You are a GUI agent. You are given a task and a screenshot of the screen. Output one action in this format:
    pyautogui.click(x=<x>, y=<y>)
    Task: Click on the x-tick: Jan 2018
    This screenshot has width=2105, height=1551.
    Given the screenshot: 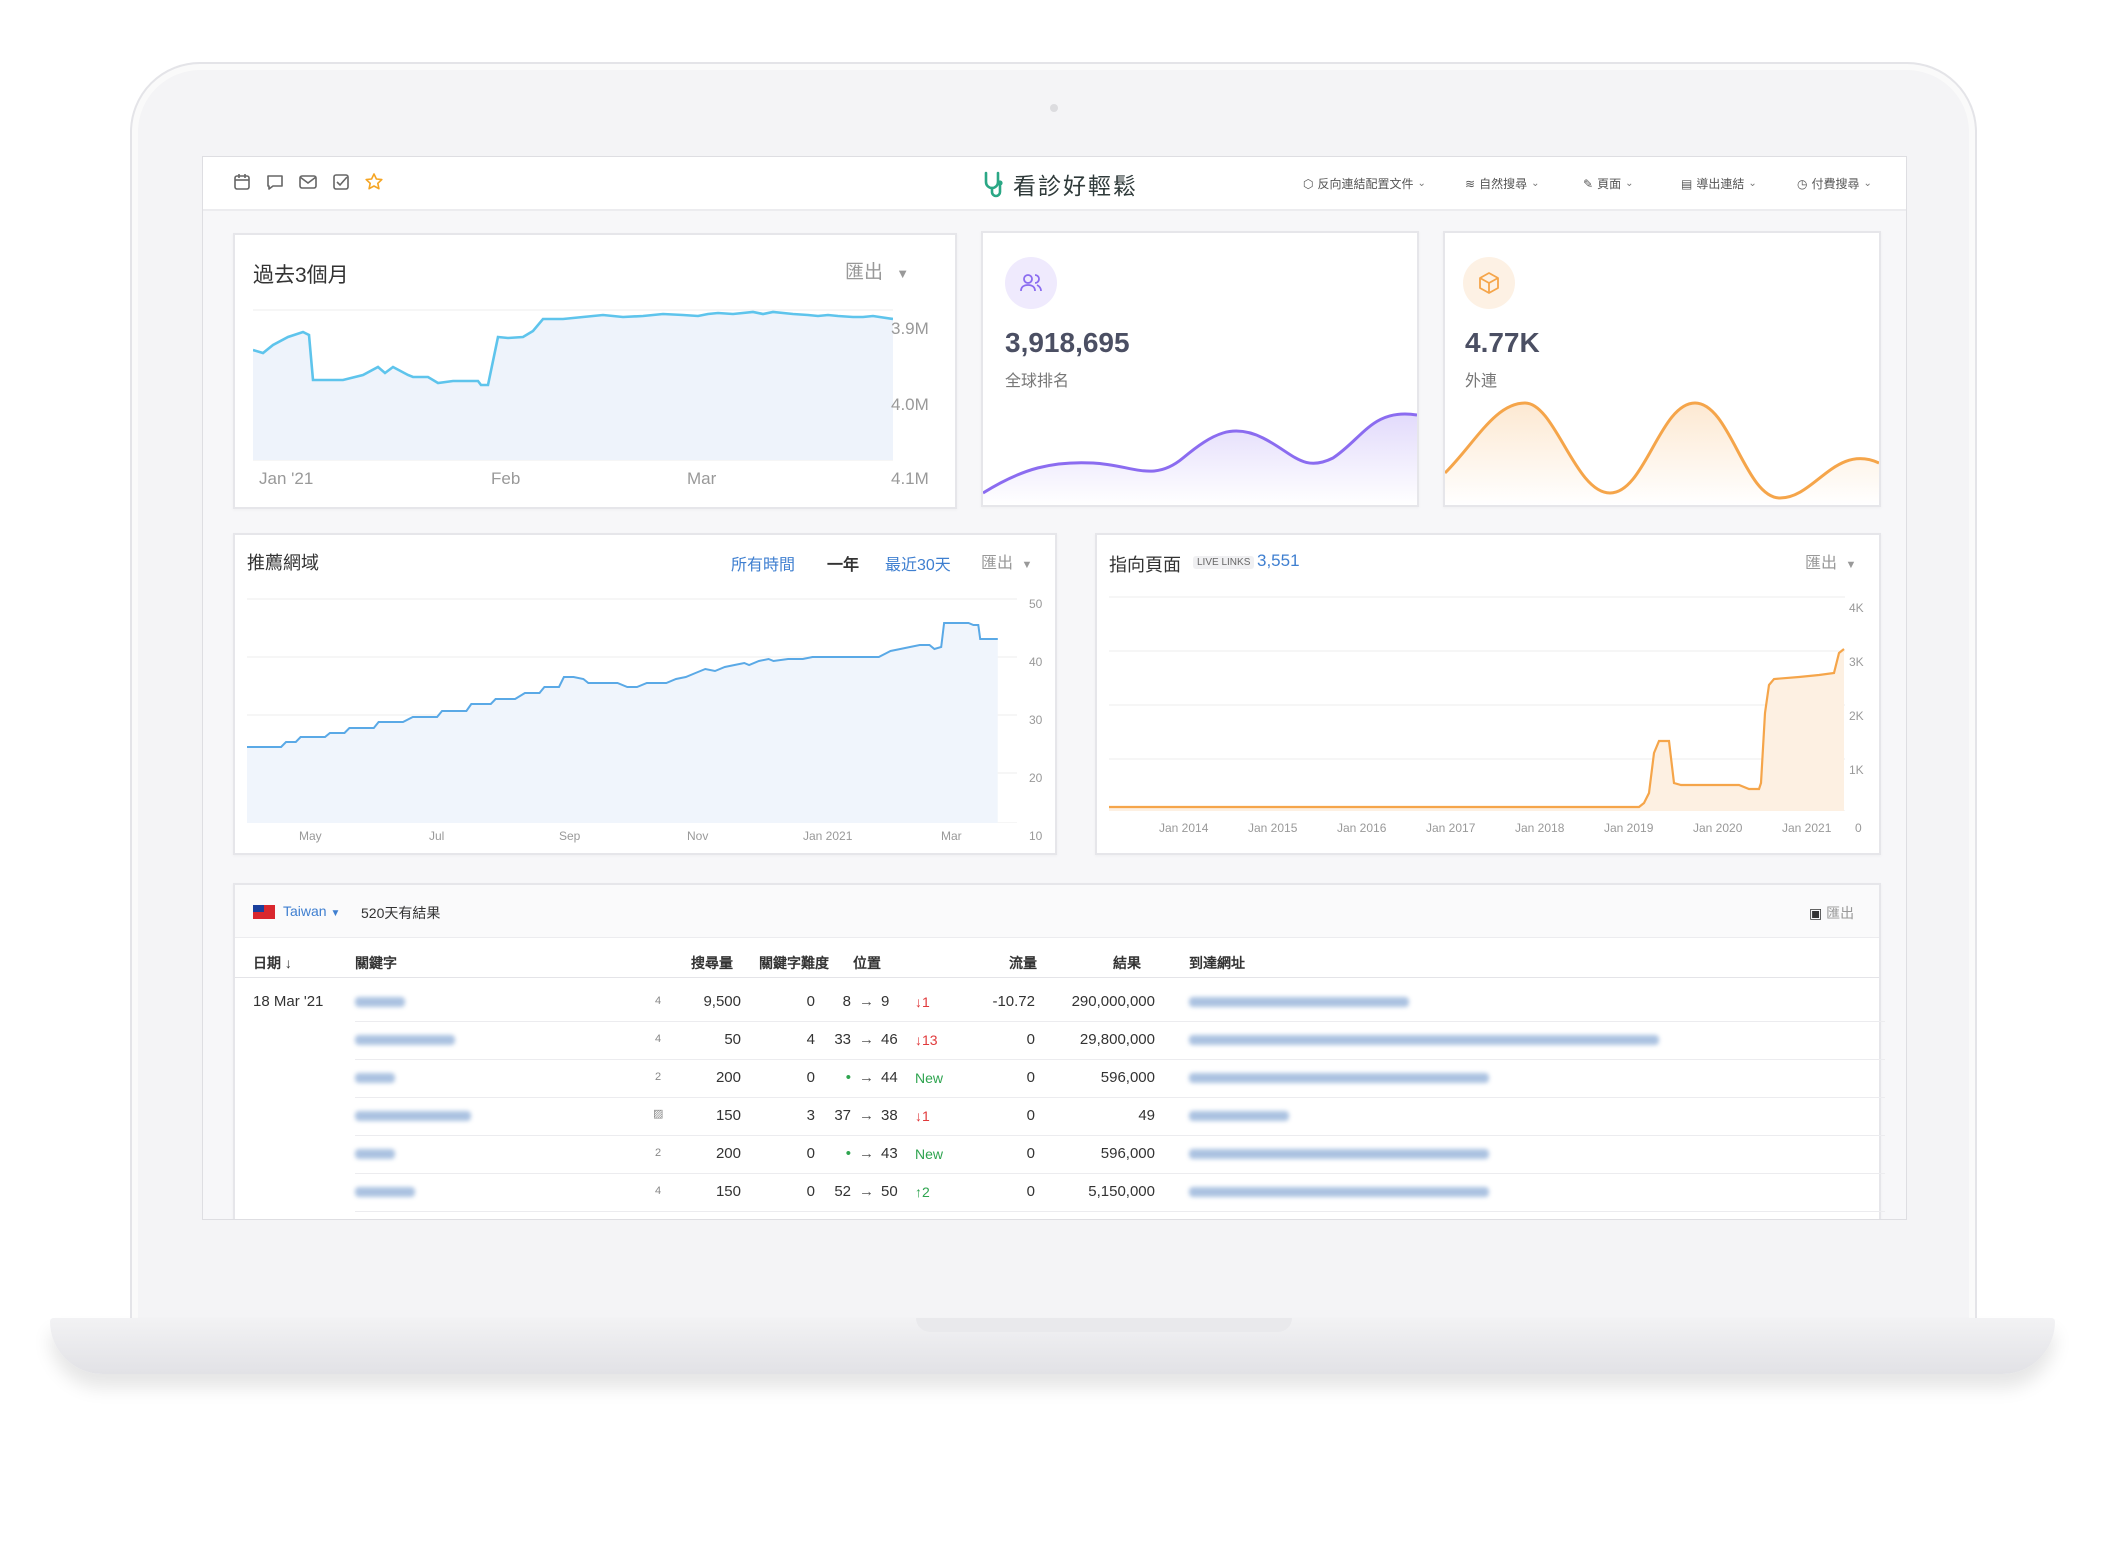 What is the action you would take?
    pyautogui.click(x=1540, y=828)
    